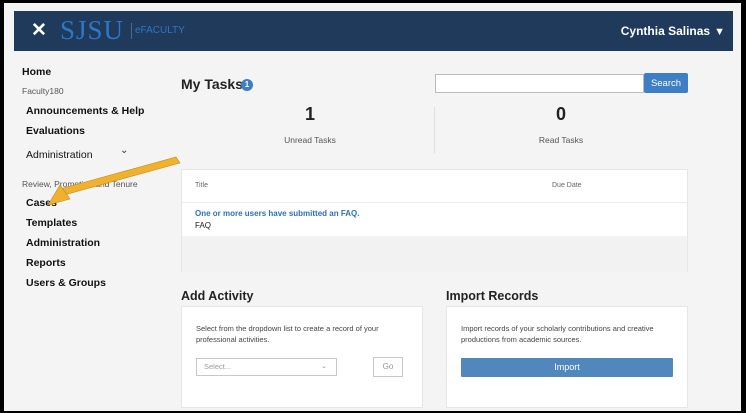 This screenshot has width=746, height=413. Describe the element at coordinates (567, 185) in the screenshot. I see `column-header-due-date: Due Date` at that location.